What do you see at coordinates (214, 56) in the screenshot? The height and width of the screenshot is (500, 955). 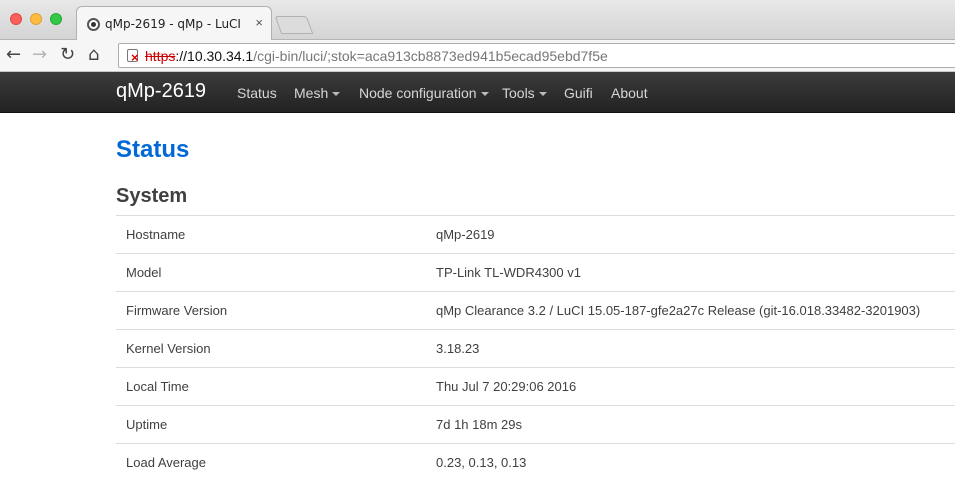 I see `url-host: ://10.30.34.1` at bounding box center [214, 56].